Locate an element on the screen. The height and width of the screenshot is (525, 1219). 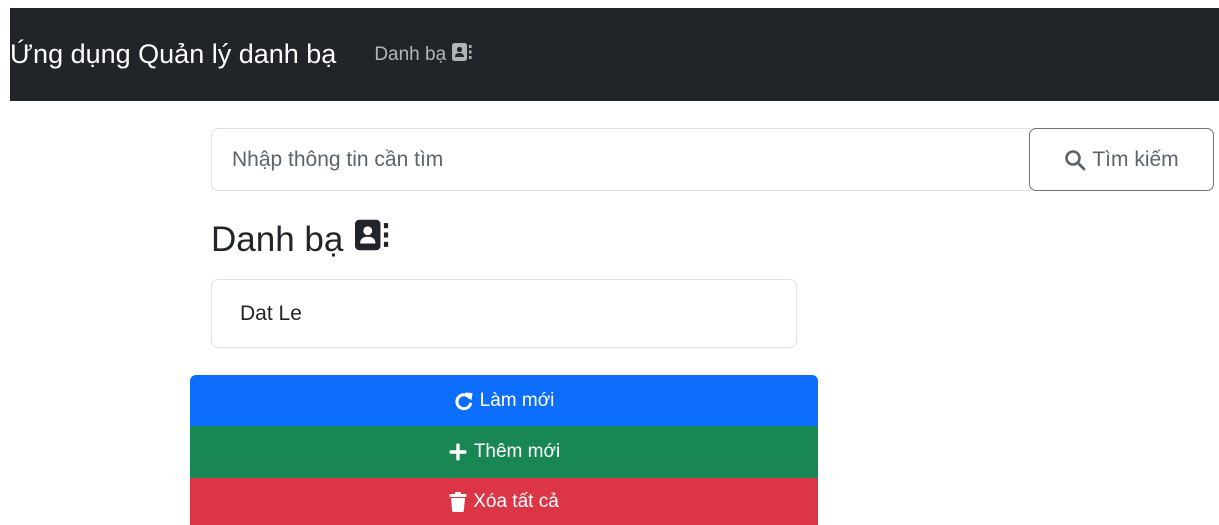
plus-icon is located at coordinates (458, 452).